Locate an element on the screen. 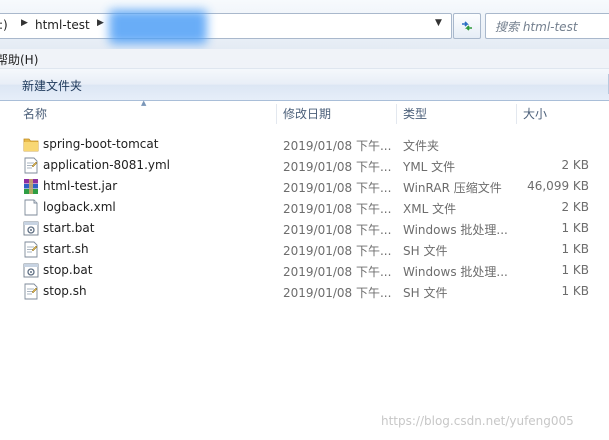 Image resolution: width=609 pixels, height=440 pixels. column-header-name: 名称 is located at coordinates (148, 114).